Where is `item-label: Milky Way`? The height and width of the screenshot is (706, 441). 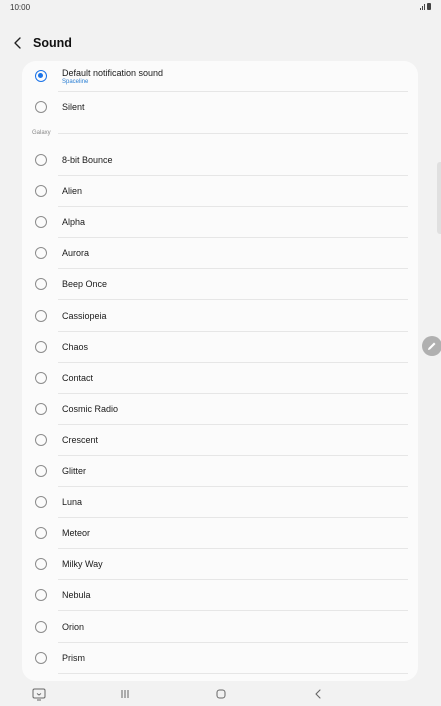 item-label: Milky Way is located at coordinates (82, 564).